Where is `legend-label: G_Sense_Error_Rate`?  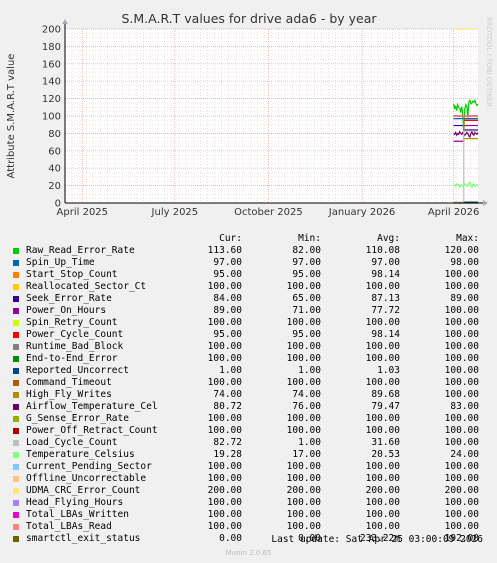
legend-label: G_Sense_Error_Rate is located at coordinates (77, 418).